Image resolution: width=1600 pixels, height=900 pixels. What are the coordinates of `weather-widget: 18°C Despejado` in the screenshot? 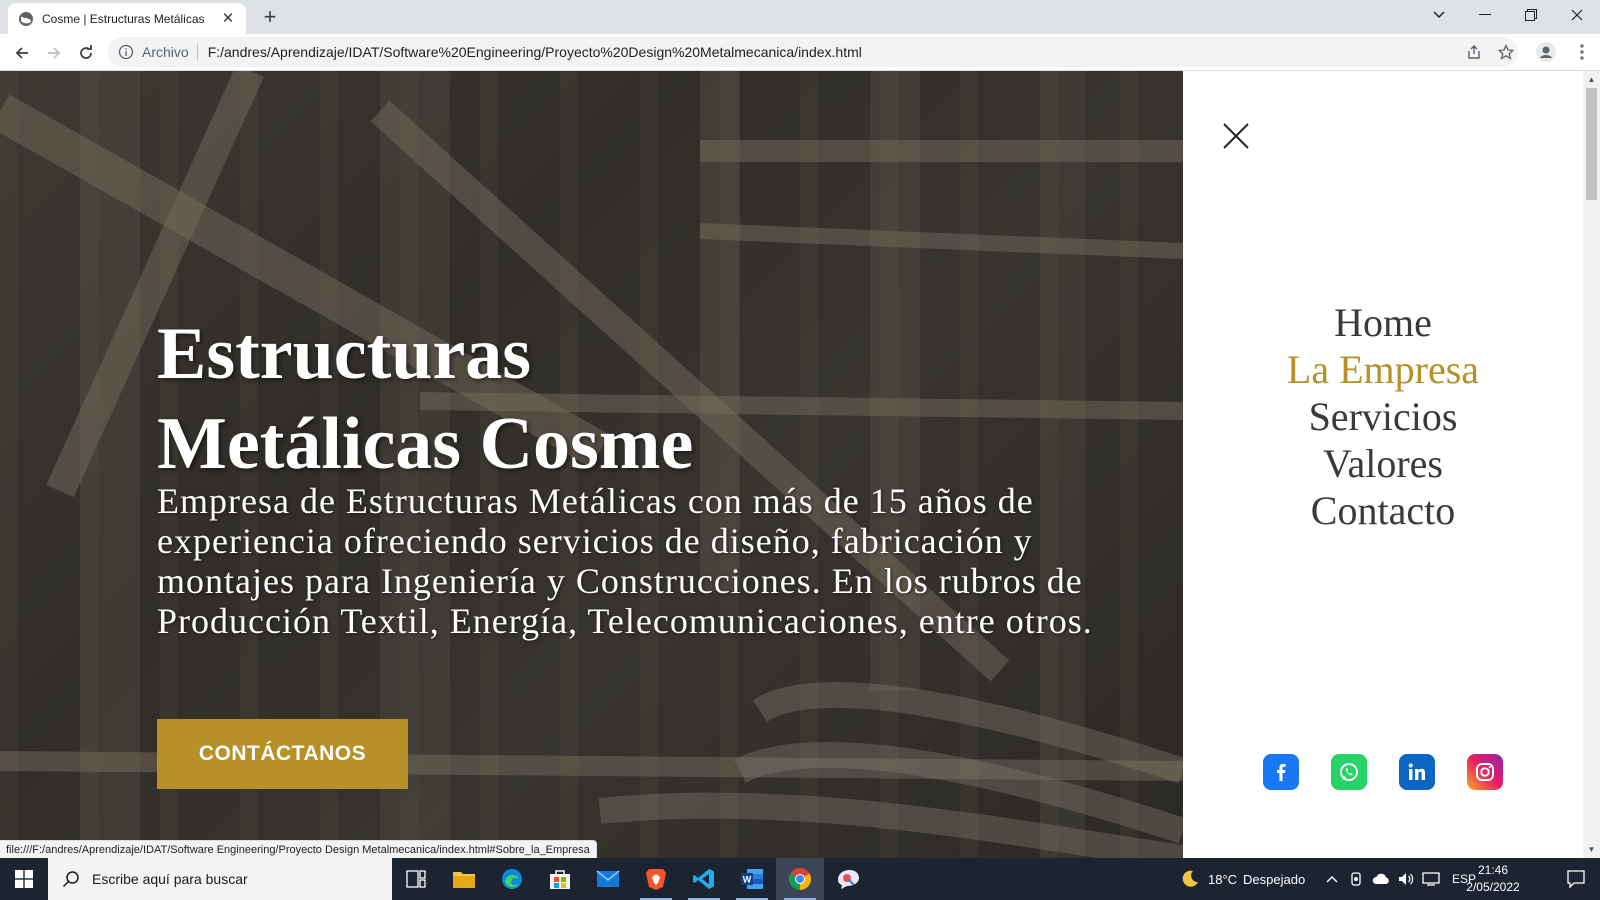 It's located at (1242, 879).